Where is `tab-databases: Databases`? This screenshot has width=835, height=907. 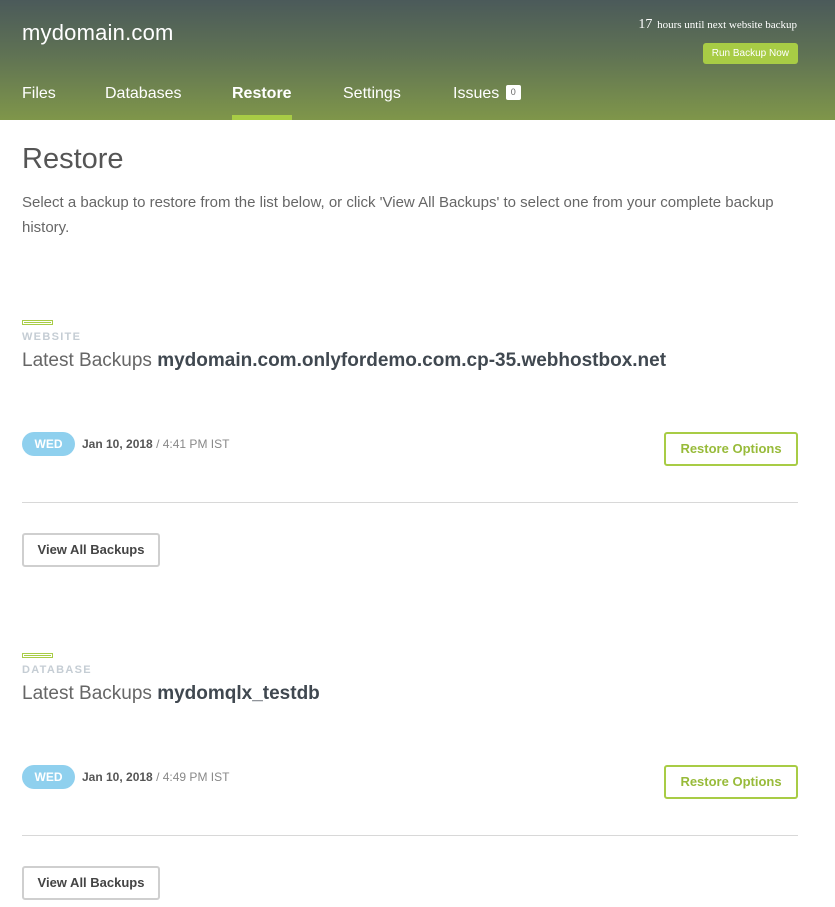
tab-databases: Databases is located at coordinates (143, 100).